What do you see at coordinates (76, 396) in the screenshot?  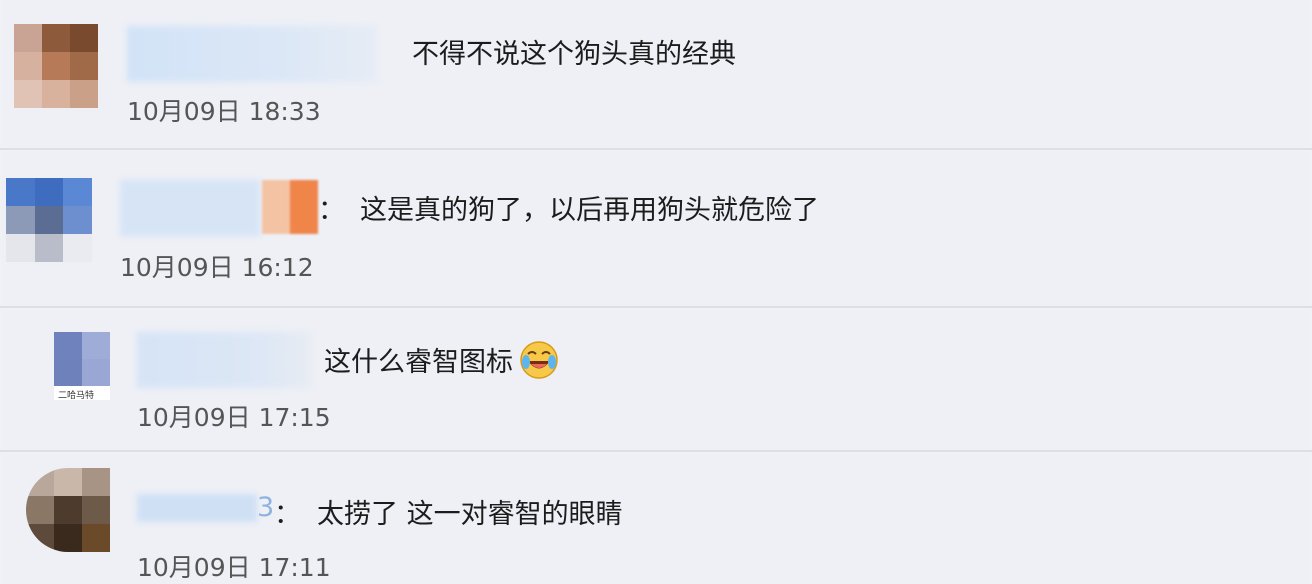 I see `avatar-caption: 二哈马特` at bounding box center [76, 396].